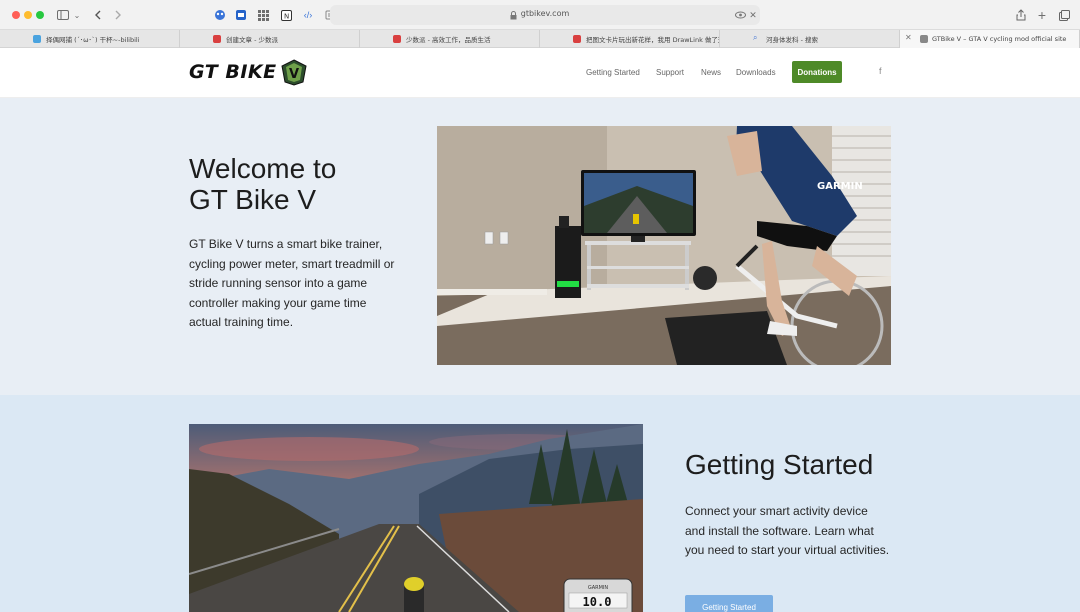  I want to click on getting-started-button: Getting Started, so click(729, 603).